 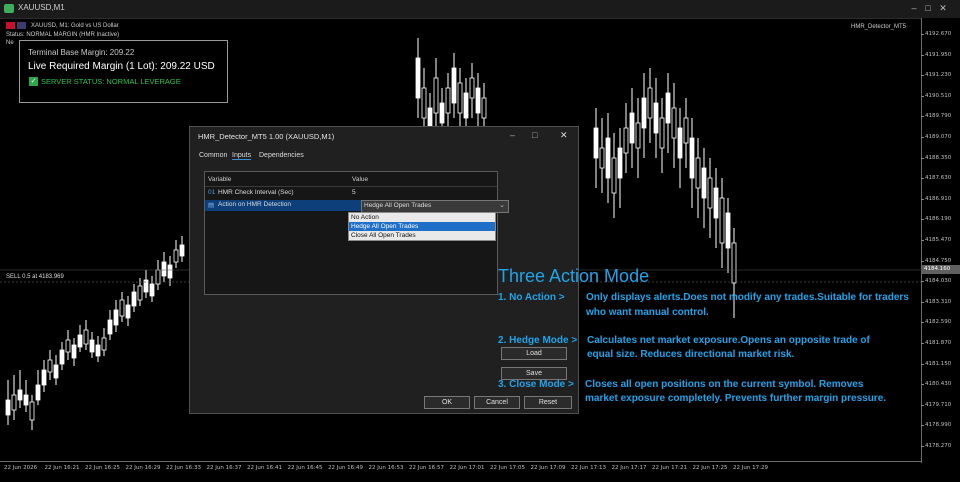 What do you see at coordinates (422, 217) in the screenshot?
I see `option-no-action: No Action` at bounding box center [422, 217].